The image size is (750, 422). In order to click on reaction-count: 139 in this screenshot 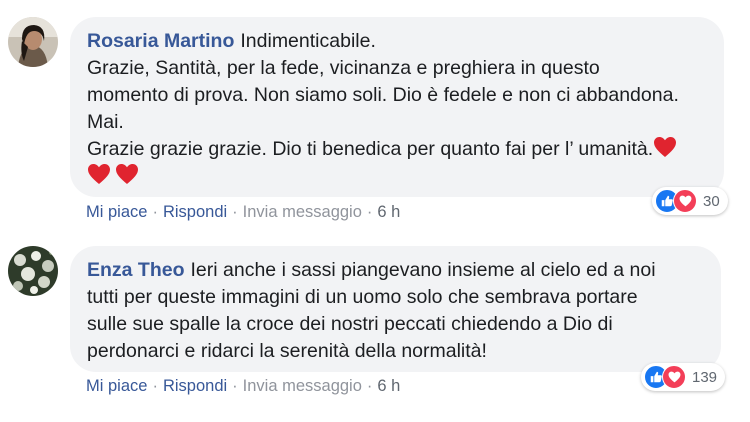, I will do `click(705, 377)`.